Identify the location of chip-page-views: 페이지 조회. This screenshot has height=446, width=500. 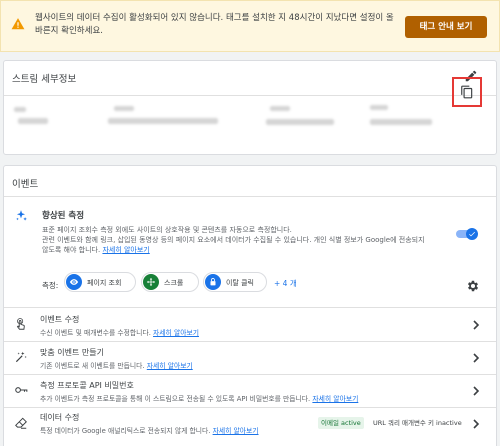
(100, 282).